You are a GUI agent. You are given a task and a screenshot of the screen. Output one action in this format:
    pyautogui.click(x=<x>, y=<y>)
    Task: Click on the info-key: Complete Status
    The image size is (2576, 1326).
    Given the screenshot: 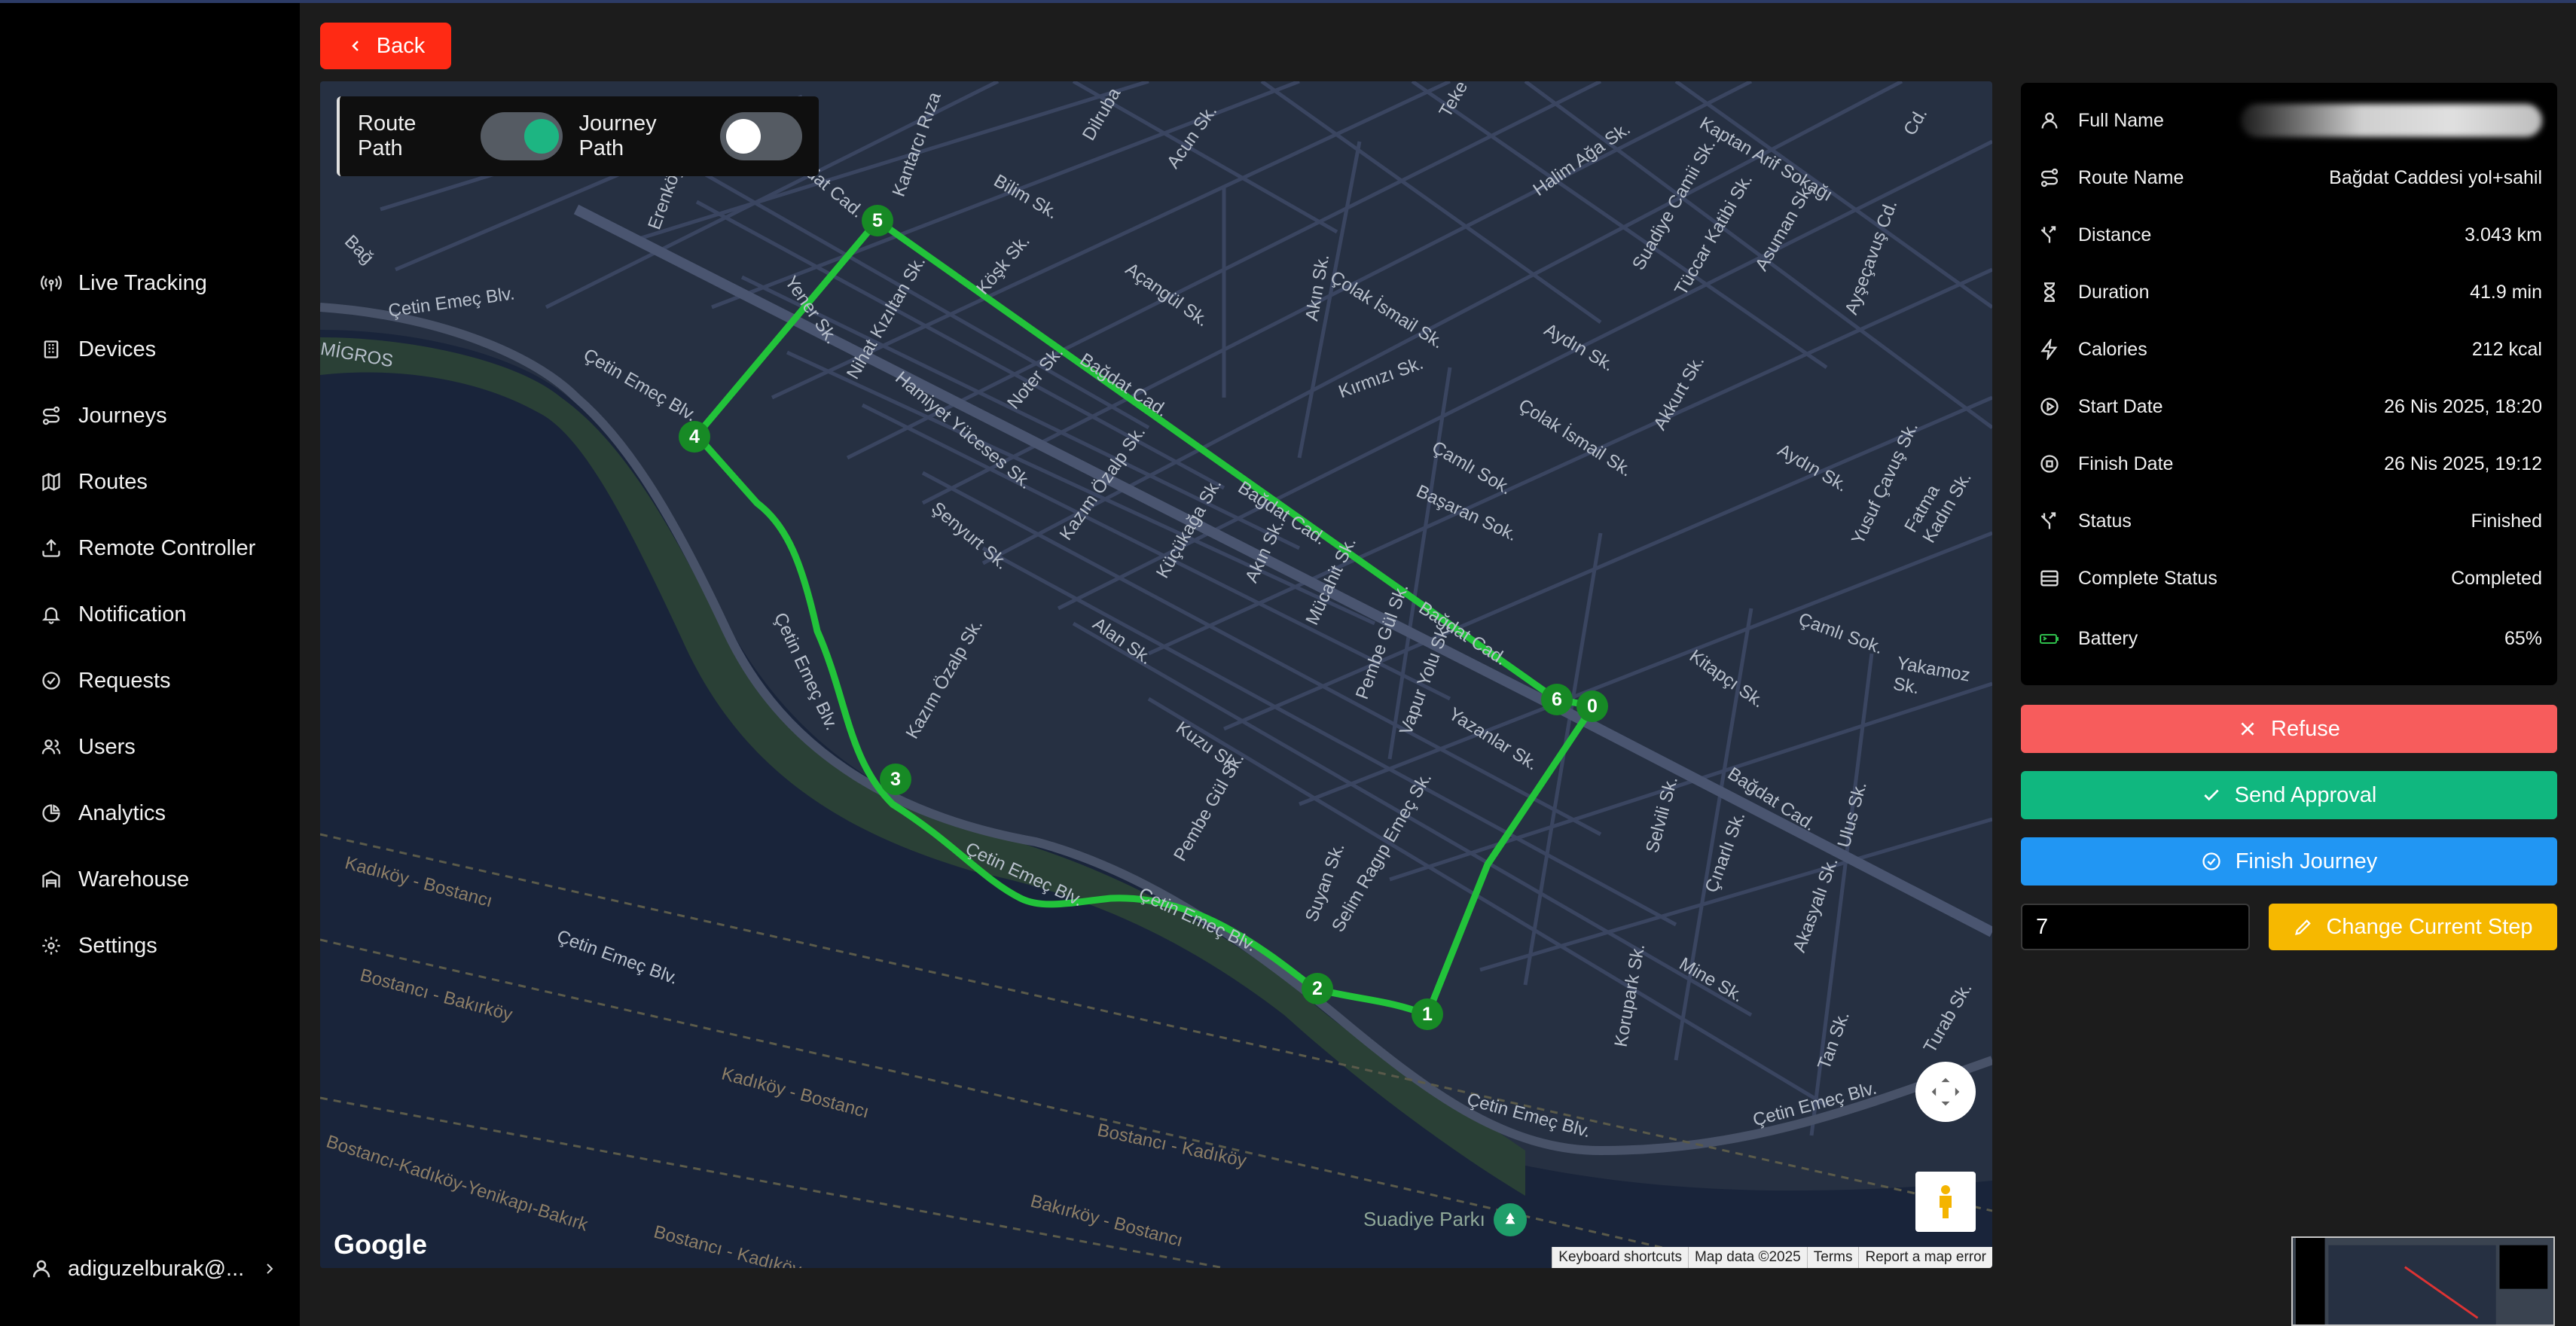 What is the action you would take?
    pyautogui.click(x=2148, y=578)
    